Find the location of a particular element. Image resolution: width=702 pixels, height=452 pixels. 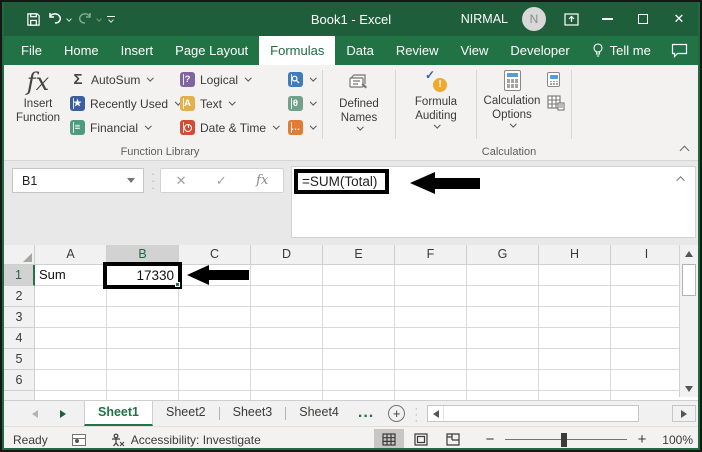

column-header-i: I is located at coordinates (646, 255).